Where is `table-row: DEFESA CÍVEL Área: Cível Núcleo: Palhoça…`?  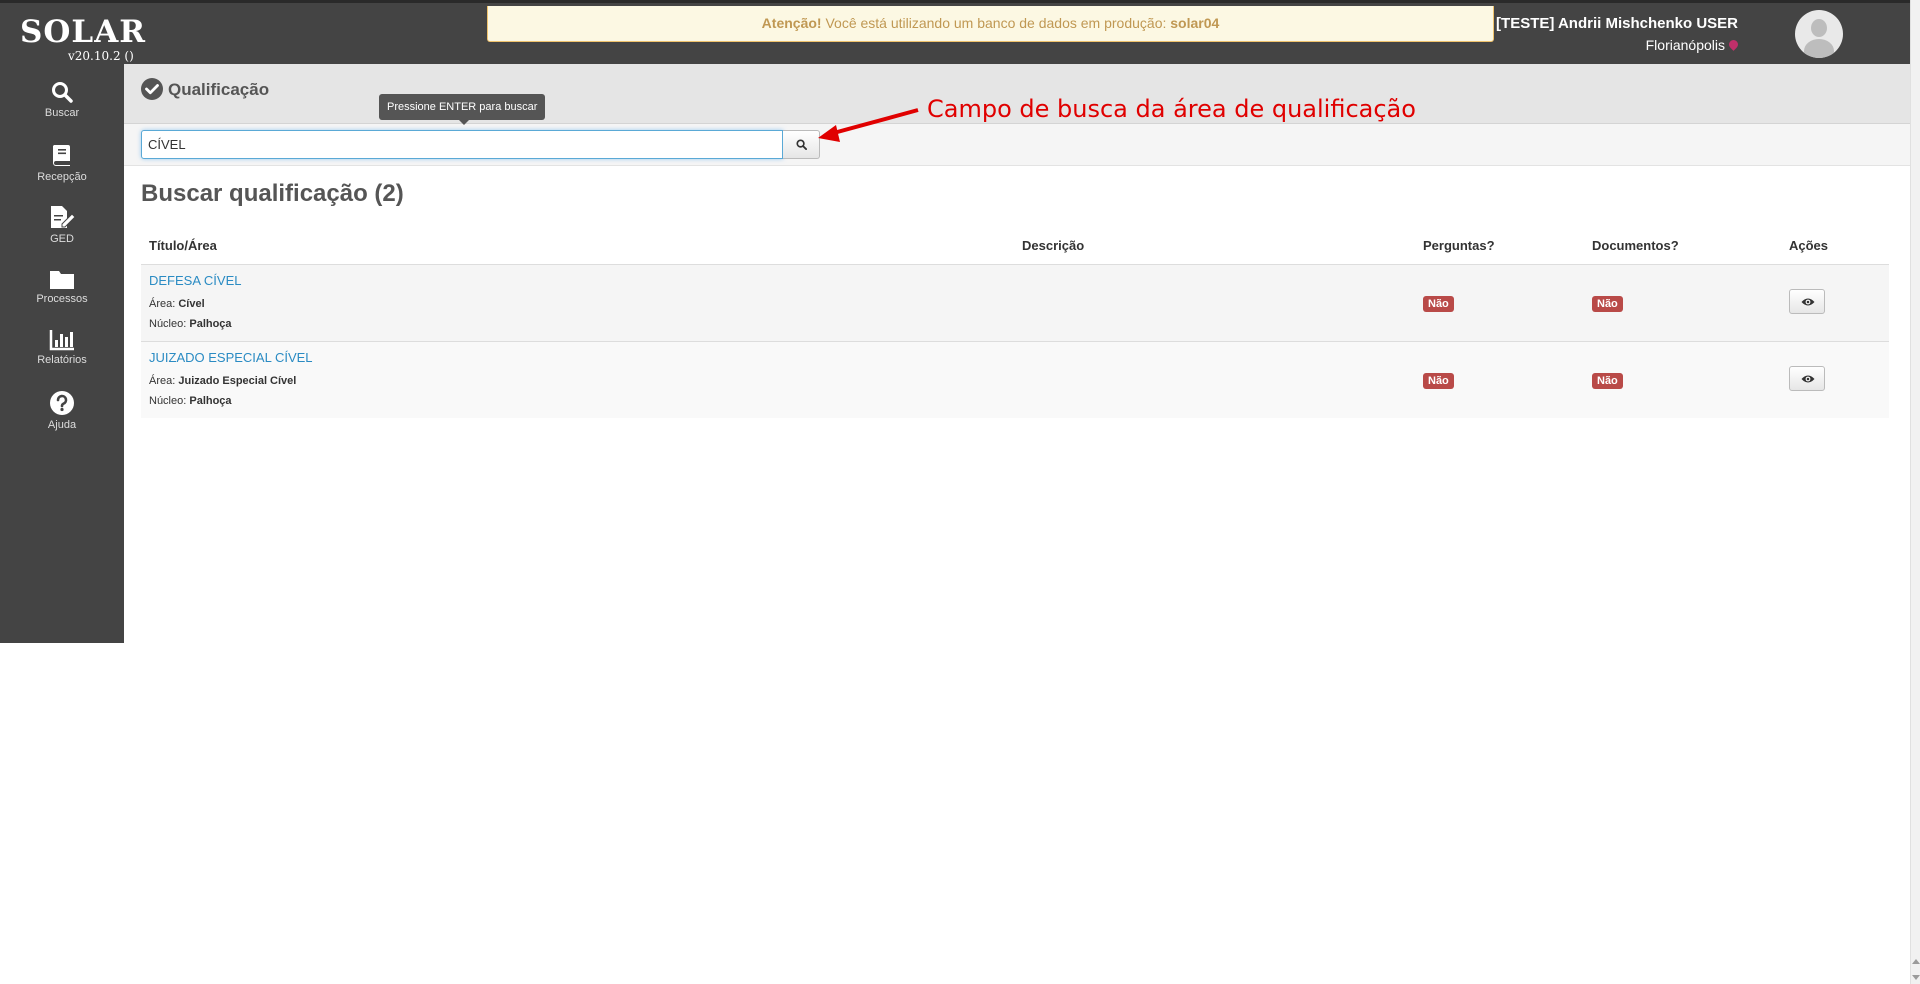
table-row: DEFESA CÍVEL Área: Cível Núcleo: Palhoça… is located at coordinates (1015, 303).